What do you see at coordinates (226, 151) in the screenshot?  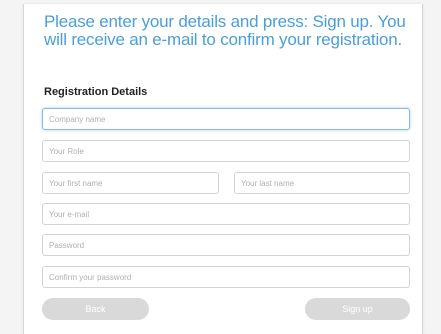 I see `role-input` at bounding box center [226, 151].